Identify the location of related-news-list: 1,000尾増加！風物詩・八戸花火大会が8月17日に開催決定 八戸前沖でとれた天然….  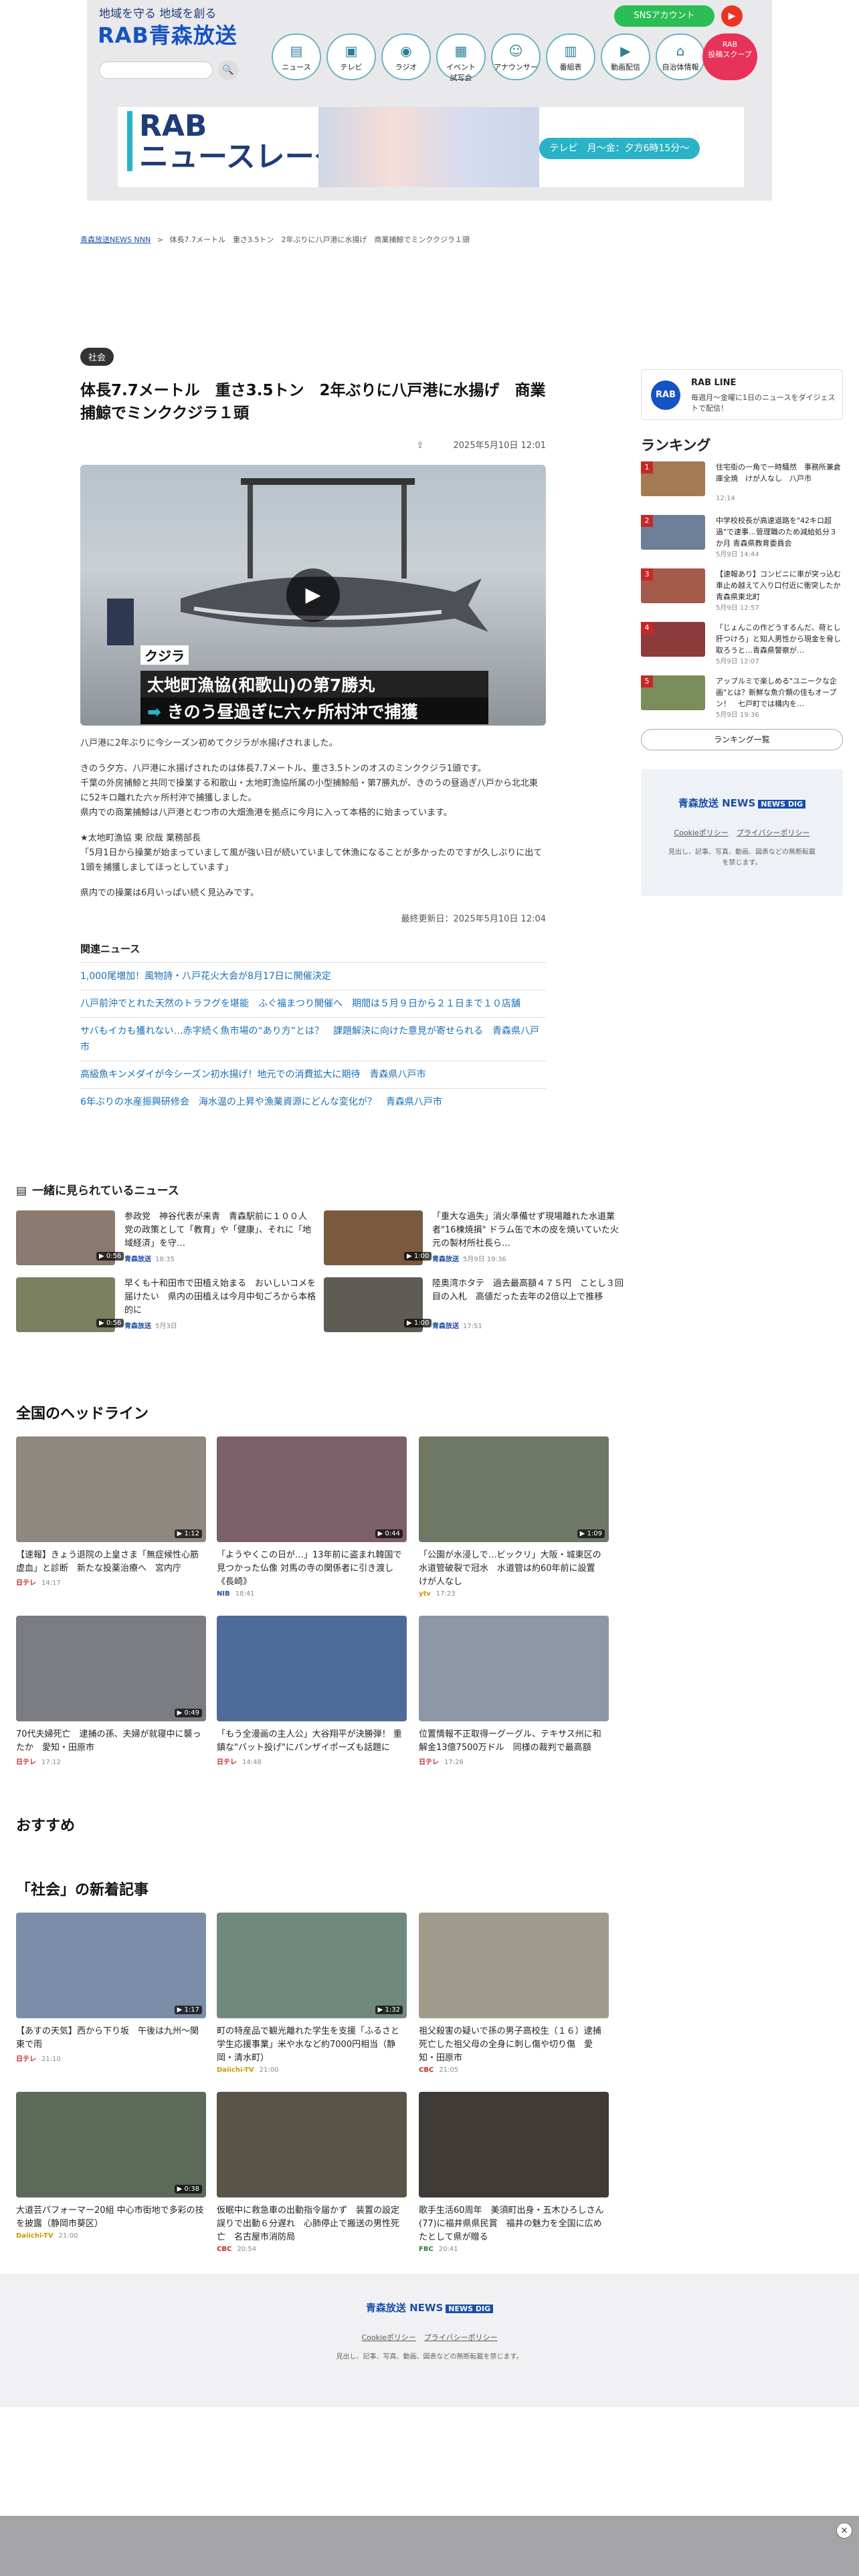
(313, 1038).